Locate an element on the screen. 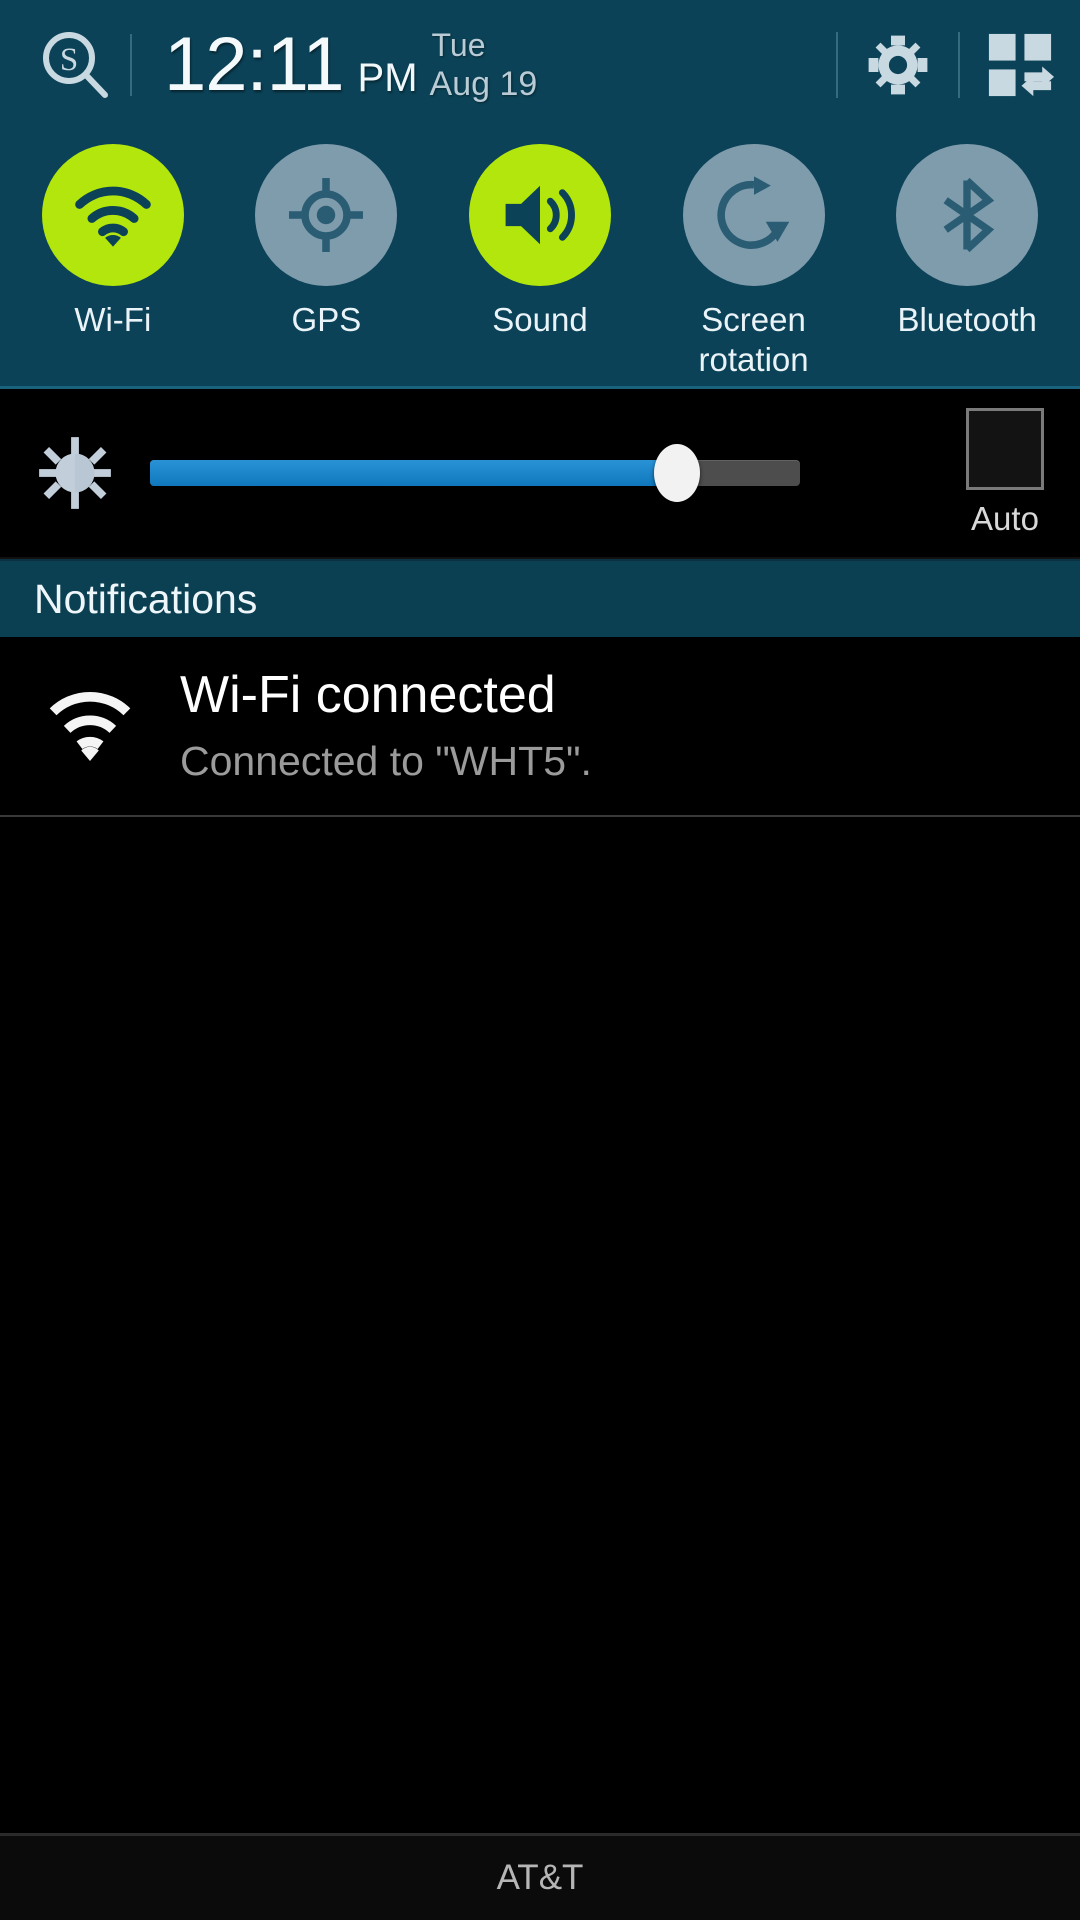 The width and height of the screenshot is (1080, 1920). svg-text: S is located at coordinates (69, 60).